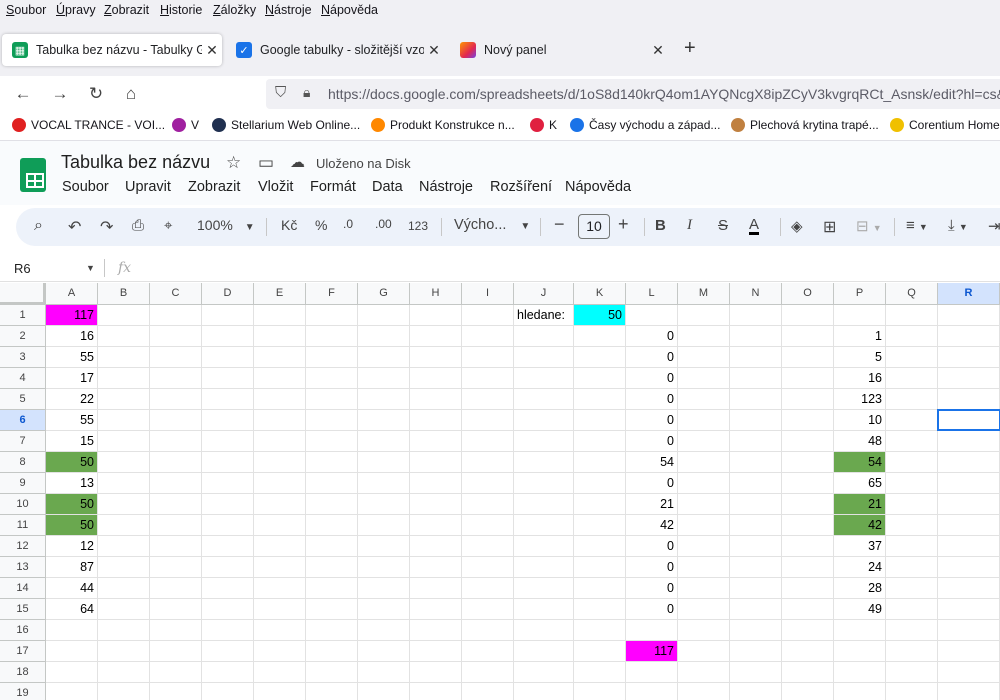 This screenshot has height=700, width=1000. What do you see at coordinates (60, 94) in the screenshot?
I see `forward-button: →` at bounding box center [60, 94].